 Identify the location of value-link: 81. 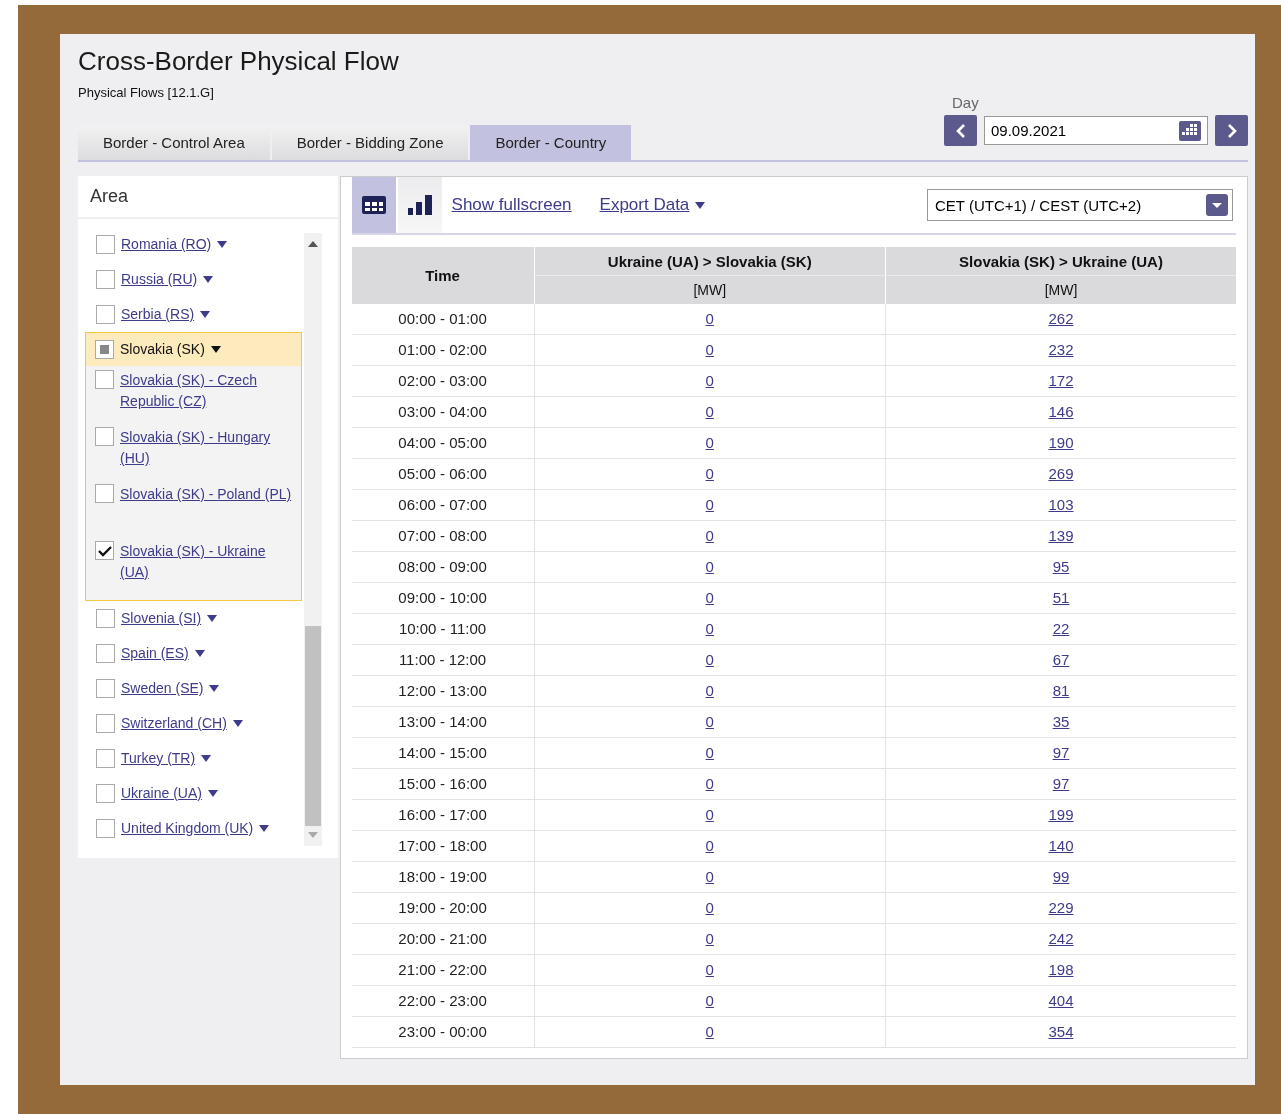
(1061, 690).